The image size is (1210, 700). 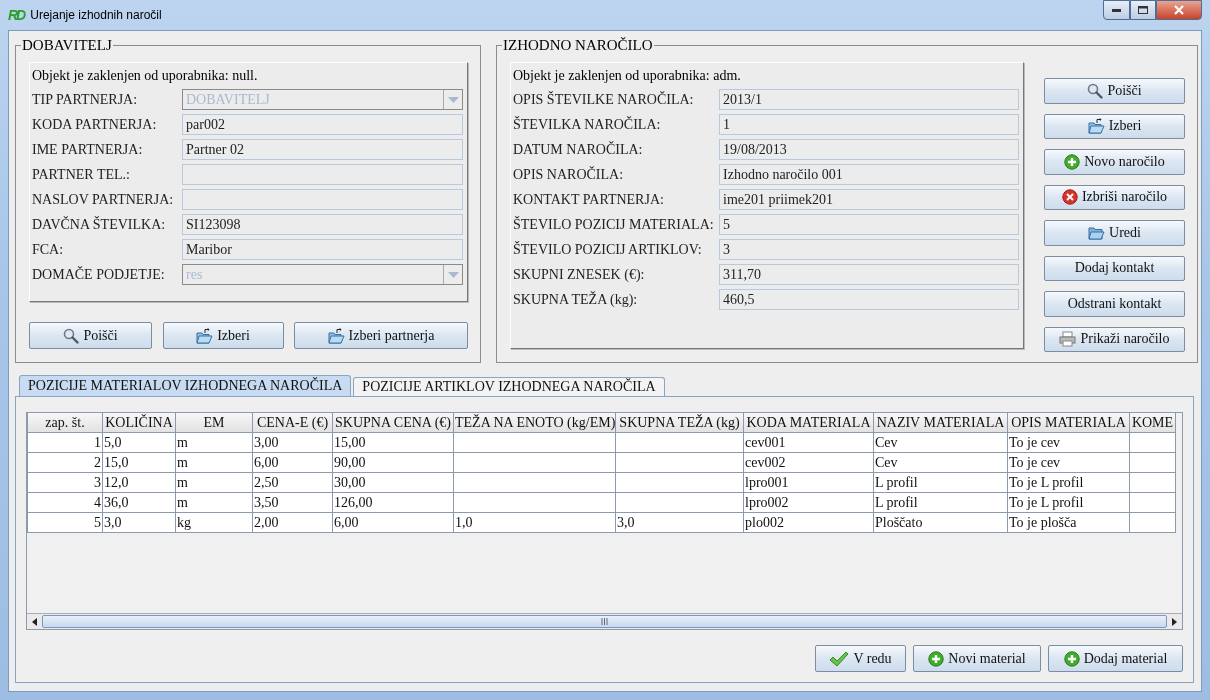 What do you see at coordinates (1114, 268) in the screenshot?
I see `button: Dodaj kontakt` at bounding box center [1114, 268].